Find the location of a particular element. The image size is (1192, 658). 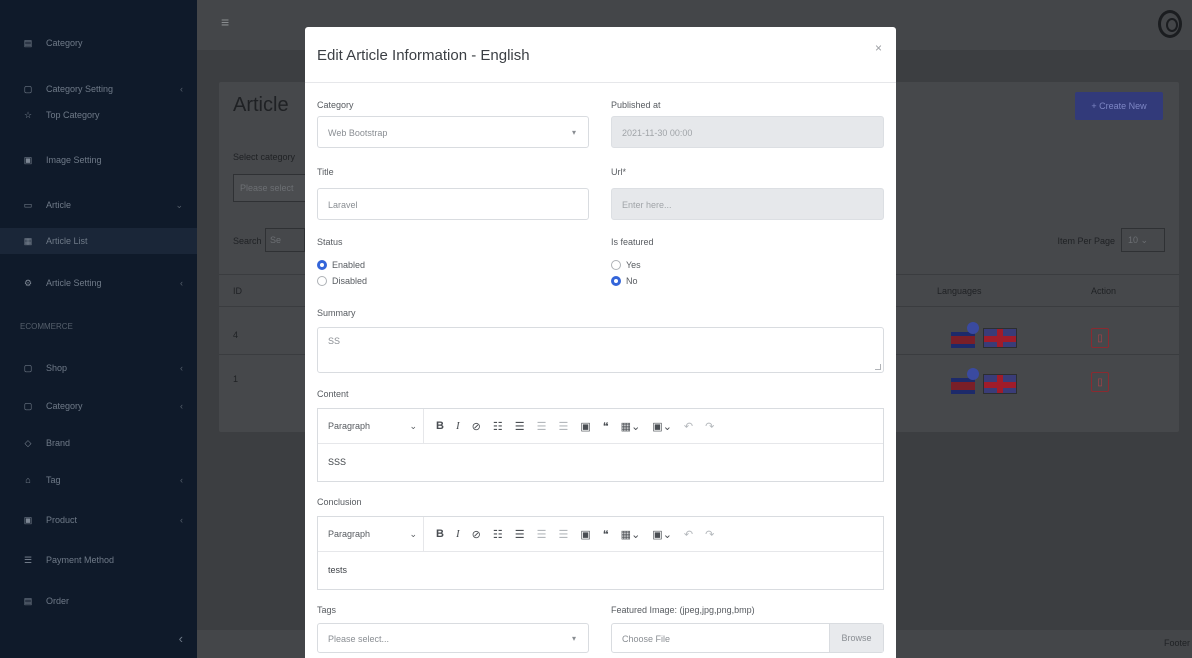

sidebar-item-shop: ▢ Shop ‹ is located at coordinates (98, 368).